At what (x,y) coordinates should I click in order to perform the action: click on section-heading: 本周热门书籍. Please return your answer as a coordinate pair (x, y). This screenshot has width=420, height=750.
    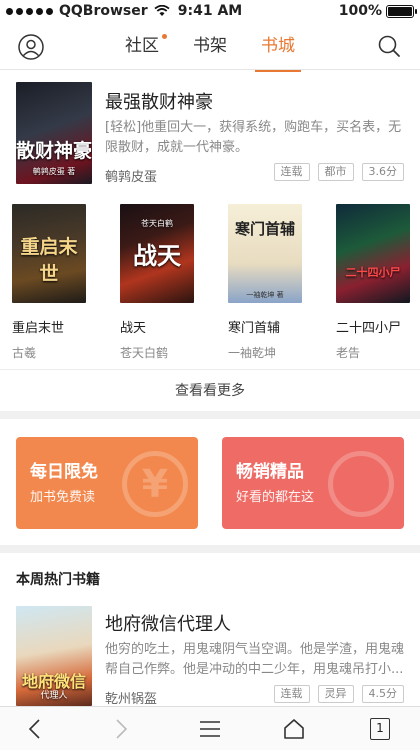
    Looking at the image, I should click on (58, 580).